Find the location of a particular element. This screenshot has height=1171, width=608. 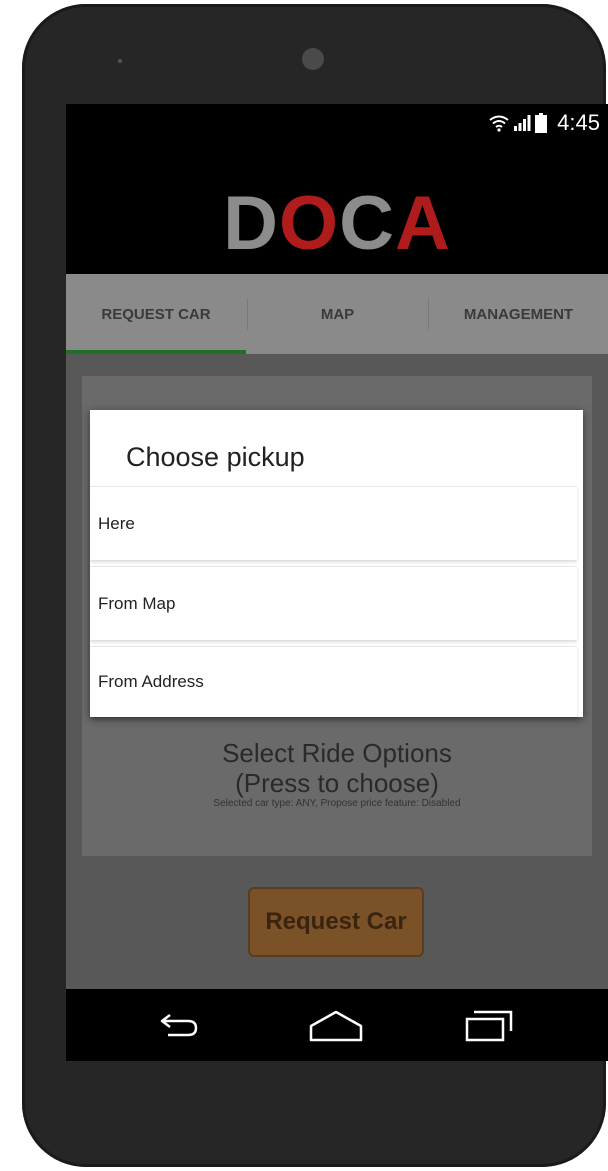

dialog-title: Choose pickup is located at coordinates (215, 457).